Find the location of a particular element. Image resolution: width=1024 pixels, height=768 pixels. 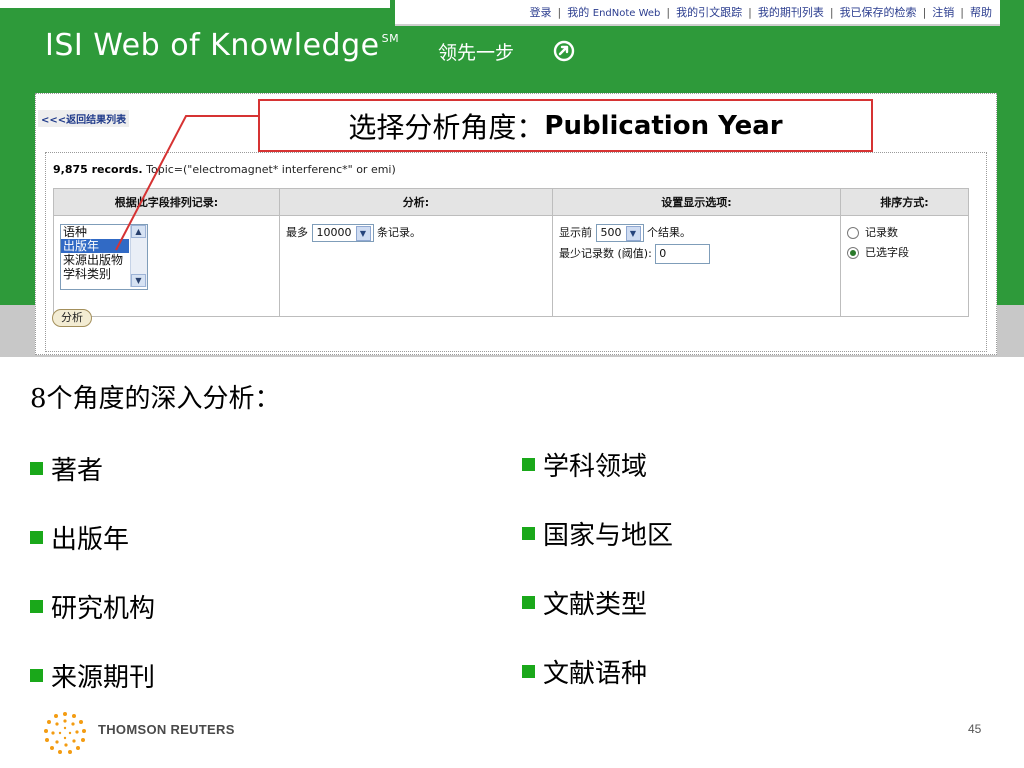

analyze-count-value: 10000 is located at coordinates (334, 232).